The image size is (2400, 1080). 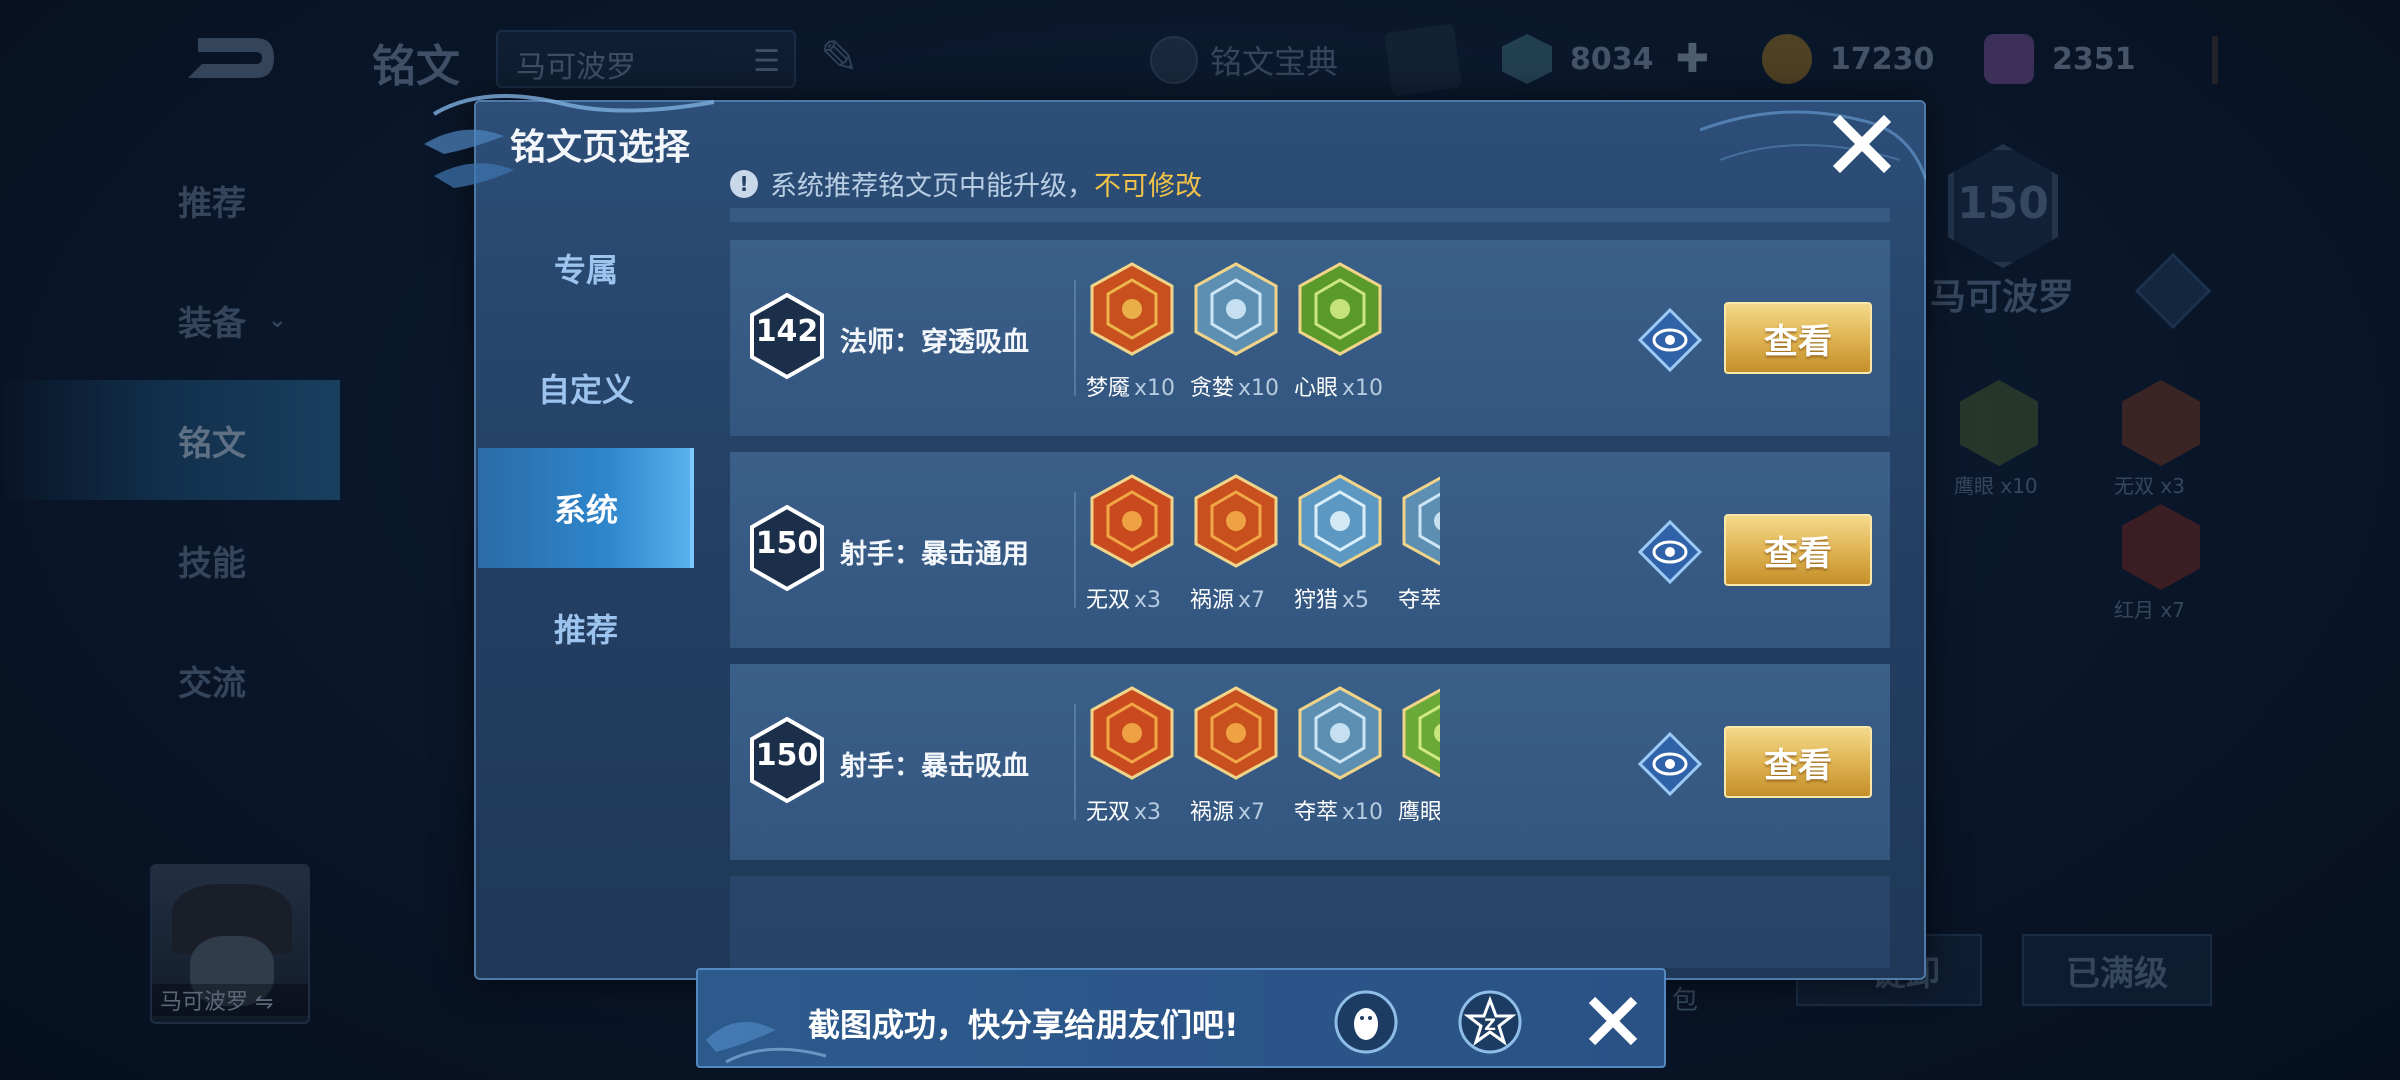 What do you see at coordinates (1882, 59) in the screenshot?
I see `currency-value: 17230` at bounding box center [1882, 59].